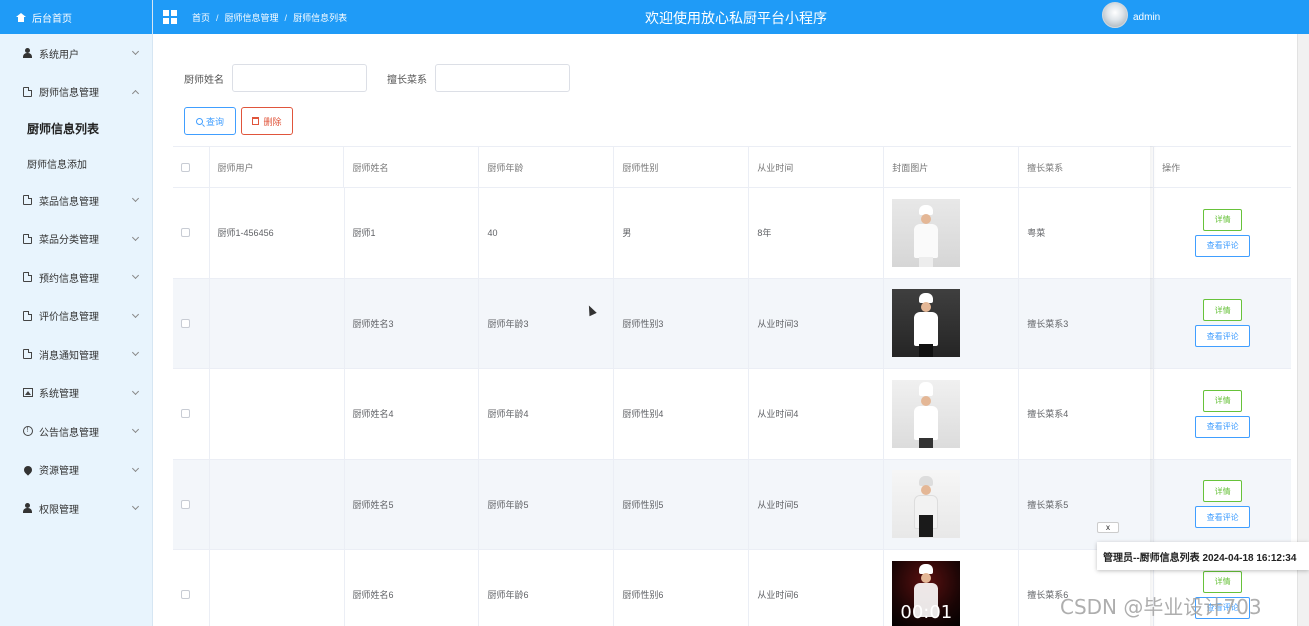 The width and height of the screenshot is (1309, 626). Describe the element at coordinates (69, 356) in the screenshot. I see `sidebar-item-label: 消息通知管理` at that location.